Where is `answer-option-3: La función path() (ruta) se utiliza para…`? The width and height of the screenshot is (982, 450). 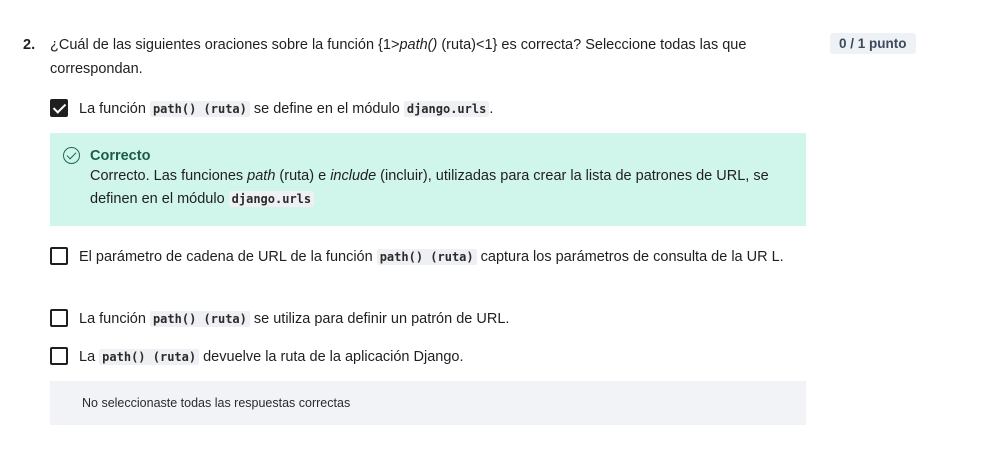
answer-option-3: La función path() (ruta) se utiliza para… is located at coordinates (425, 319).